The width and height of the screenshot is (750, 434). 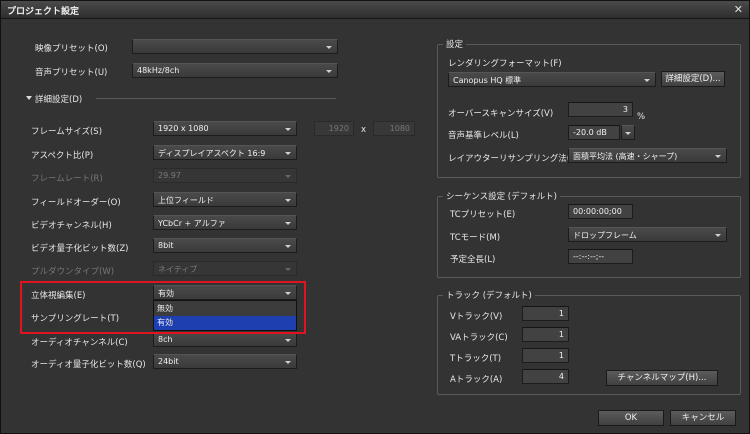 What do you see at coordinates (545, 376) in the screenshot?
I see `a-track-input: 4` at bounding box center [545, 376].